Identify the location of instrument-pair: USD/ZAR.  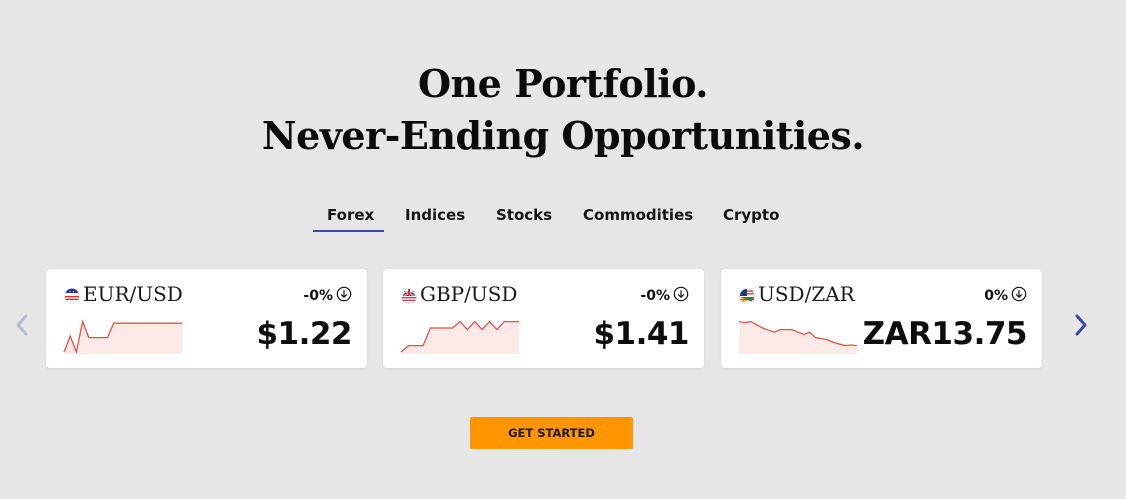
(806, 294).